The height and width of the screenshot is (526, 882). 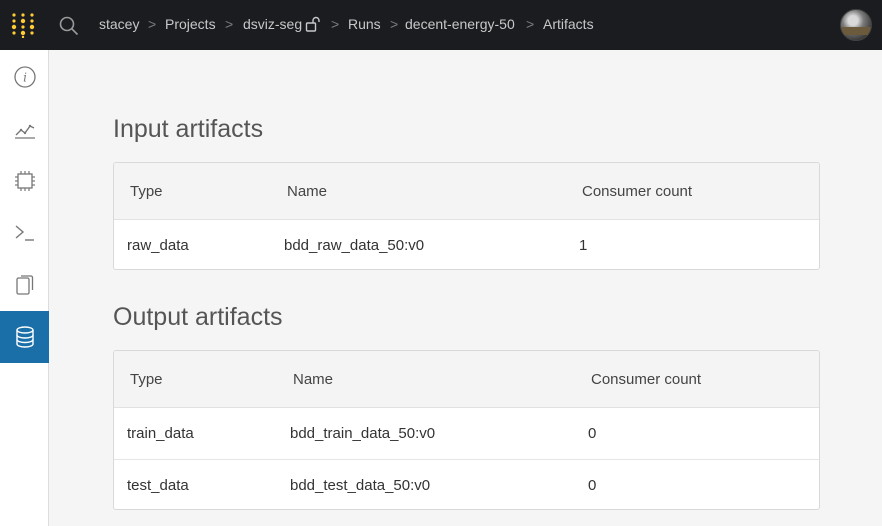 What do you see at coordinates (198, 317) in the screenshot?
I see `output-artifacts-title: Output artifacts` at bounding box center [198, 317].